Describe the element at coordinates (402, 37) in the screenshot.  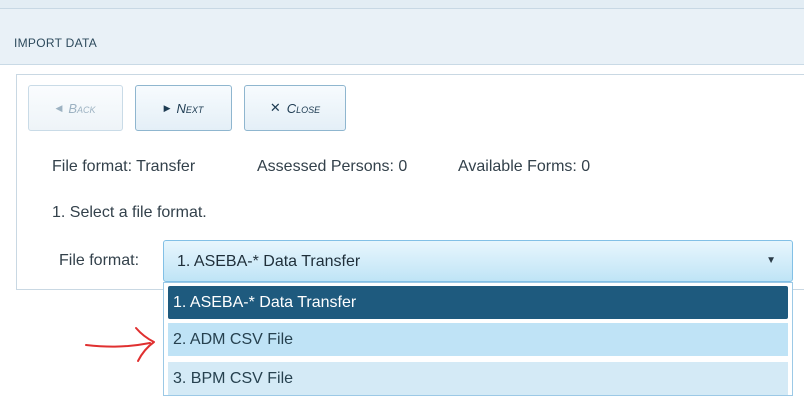
I see `page-header: IMPORT DATA` at that location.